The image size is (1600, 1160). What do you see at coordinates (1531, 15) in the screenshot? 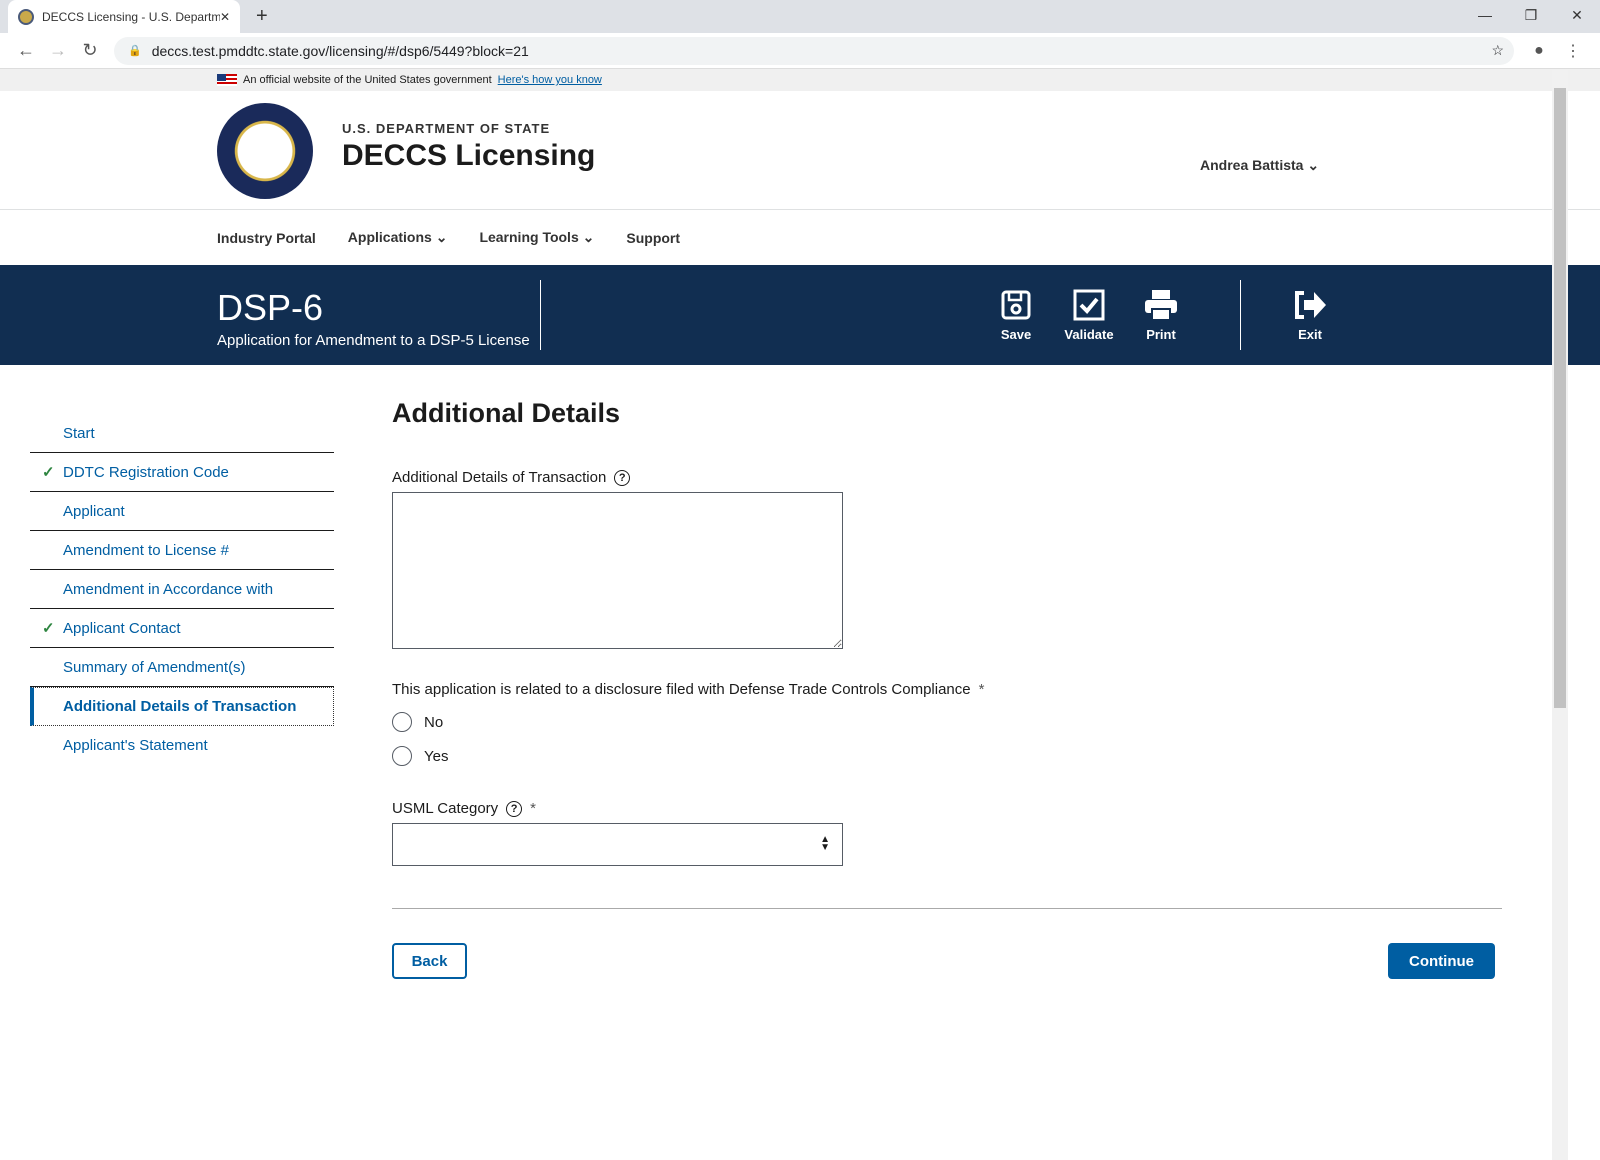
I see `restore-icon: ❐` at bounding box center [1531, 15].